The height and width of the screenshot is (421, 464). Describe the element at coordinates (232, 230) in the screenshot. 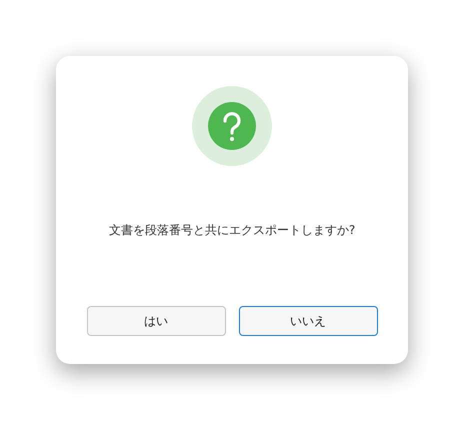

I see `dialog-message: 文書を段落番号と共にエクスポートしますか?` at that location.